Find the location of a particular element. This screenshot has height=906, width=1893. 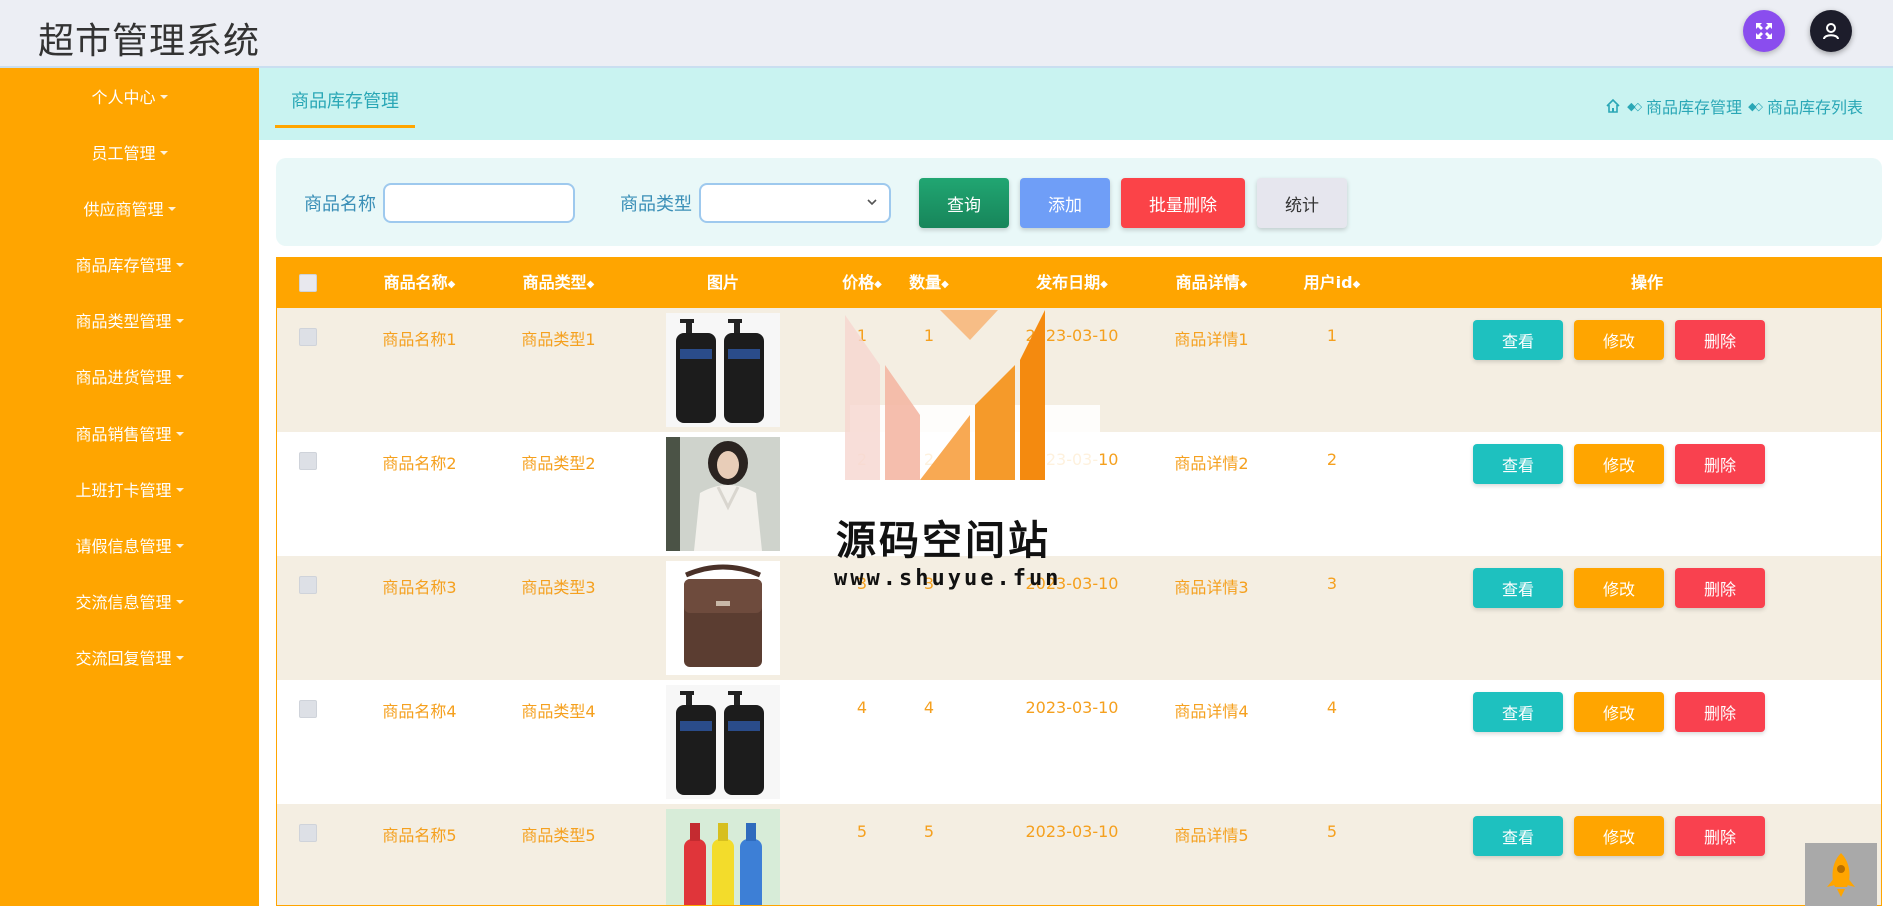

cell-user-id: 4 is located at coordinates (1332, 707).